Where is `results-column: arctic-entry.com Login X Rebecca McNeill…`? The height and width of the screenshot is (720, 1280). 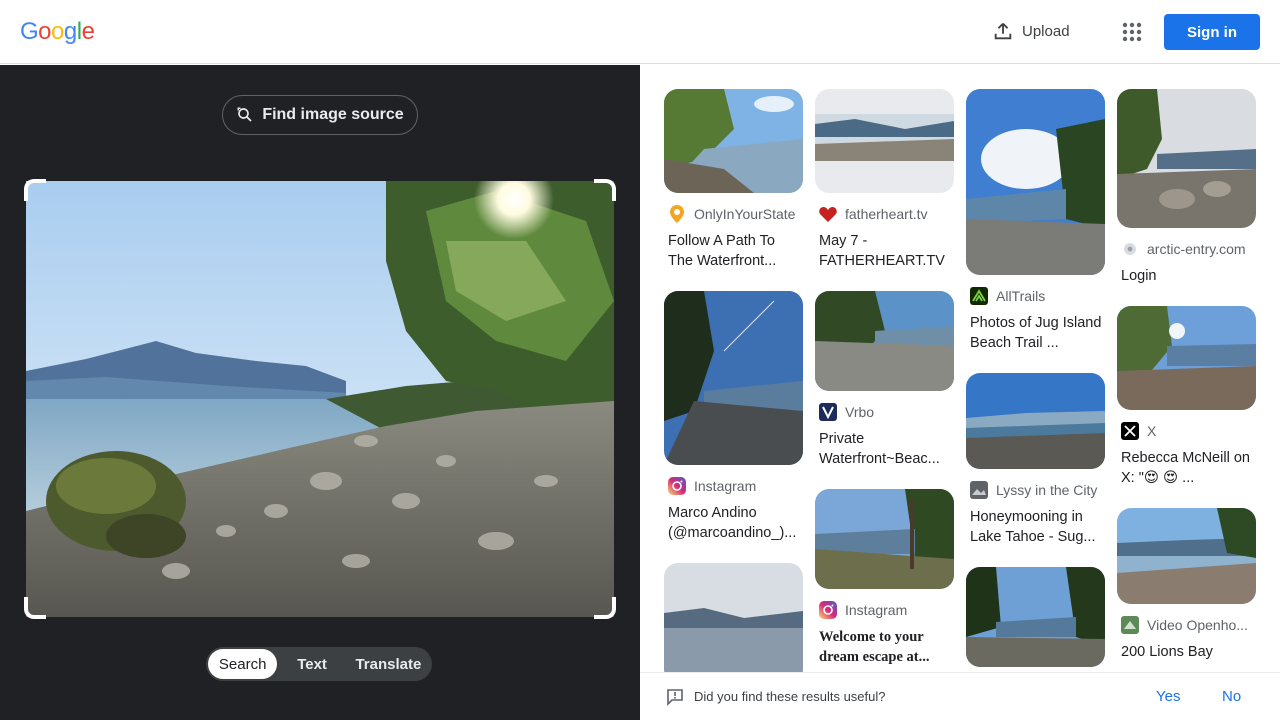 results-column: arctic-entry.com Login X Rebecca McNeill… is located at coordinates (1186, 380).